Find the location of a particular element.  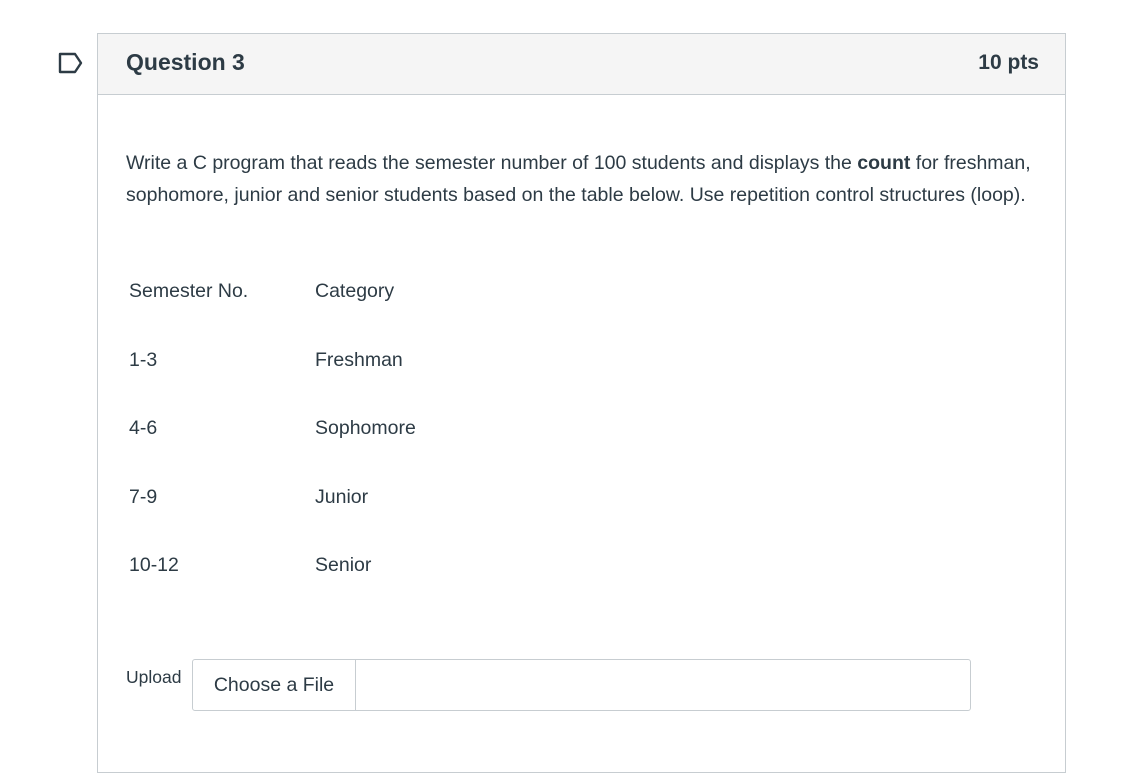

table-cell-semester: 10-12 is located at coordinates (154, 565).